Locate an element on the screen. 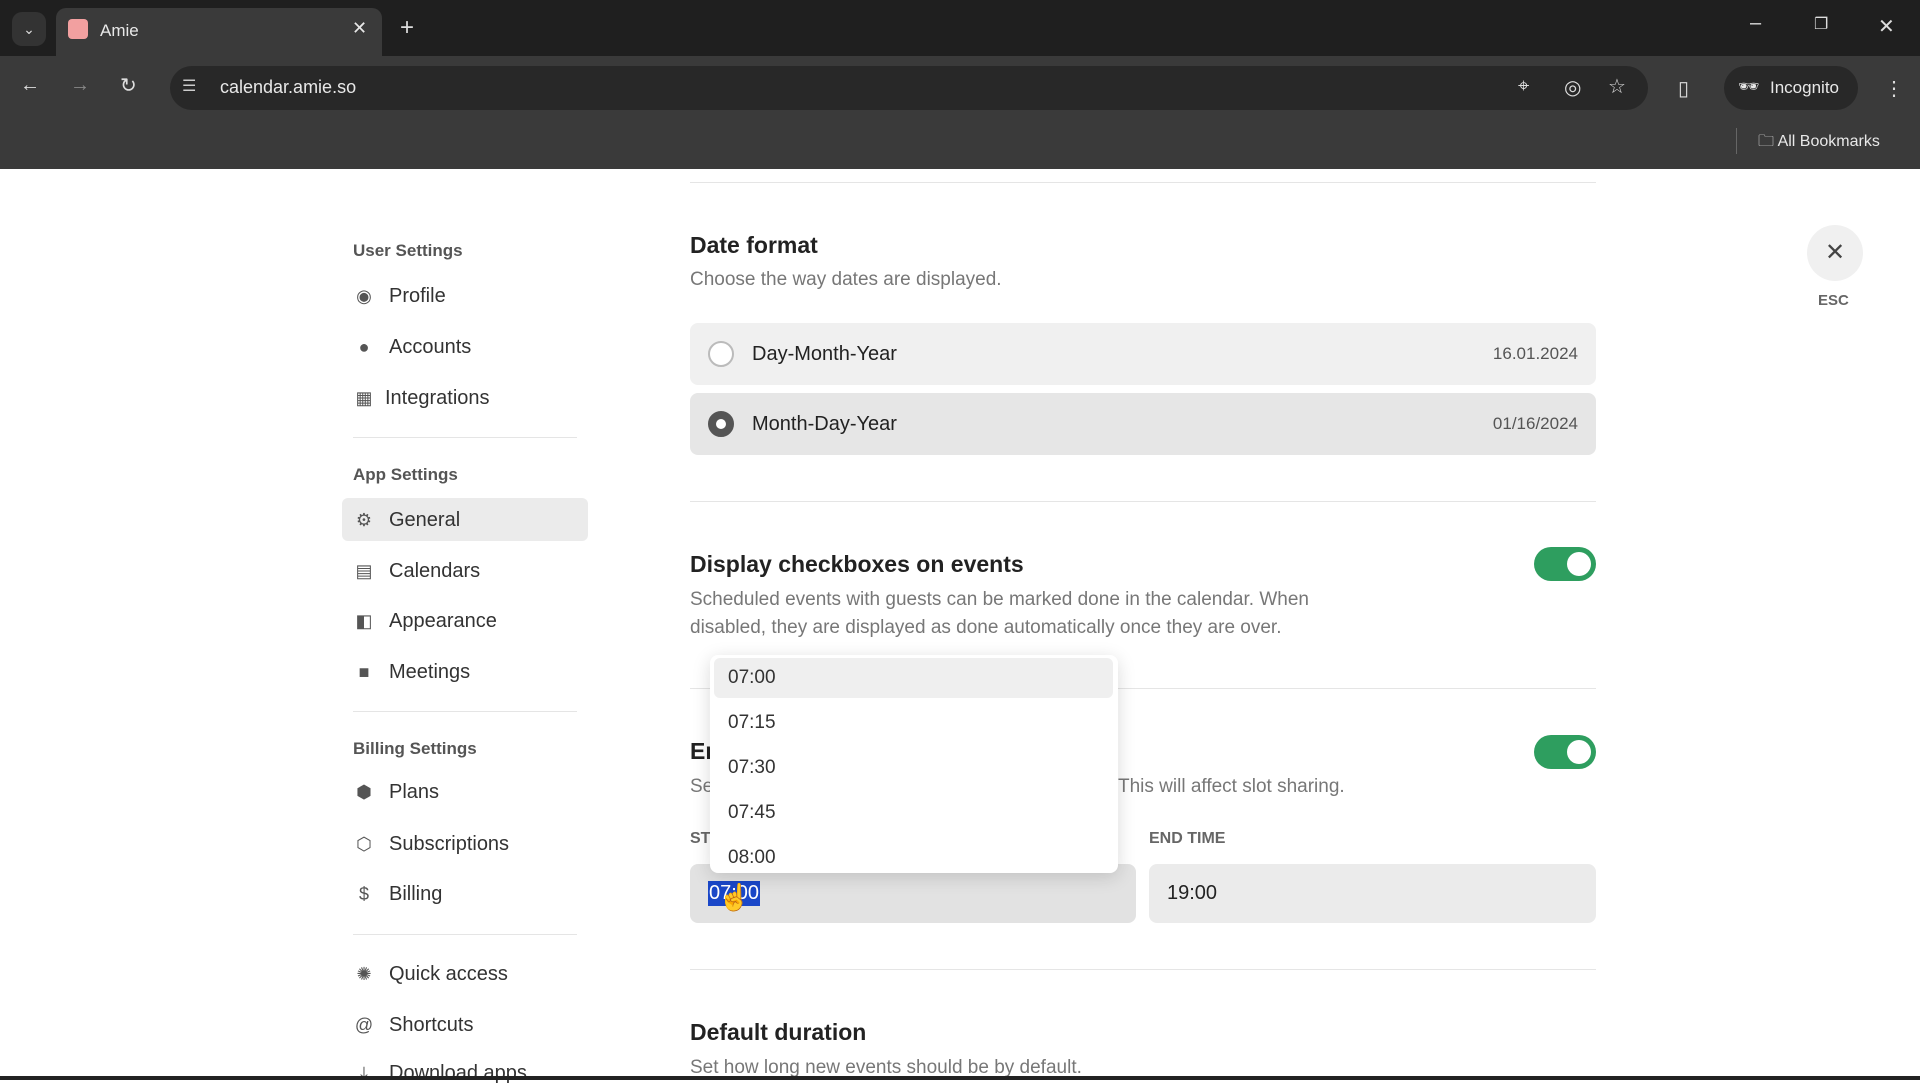 This screenshot has height=1088, width=1920. label: Profile is located at coordinates (417, 295).